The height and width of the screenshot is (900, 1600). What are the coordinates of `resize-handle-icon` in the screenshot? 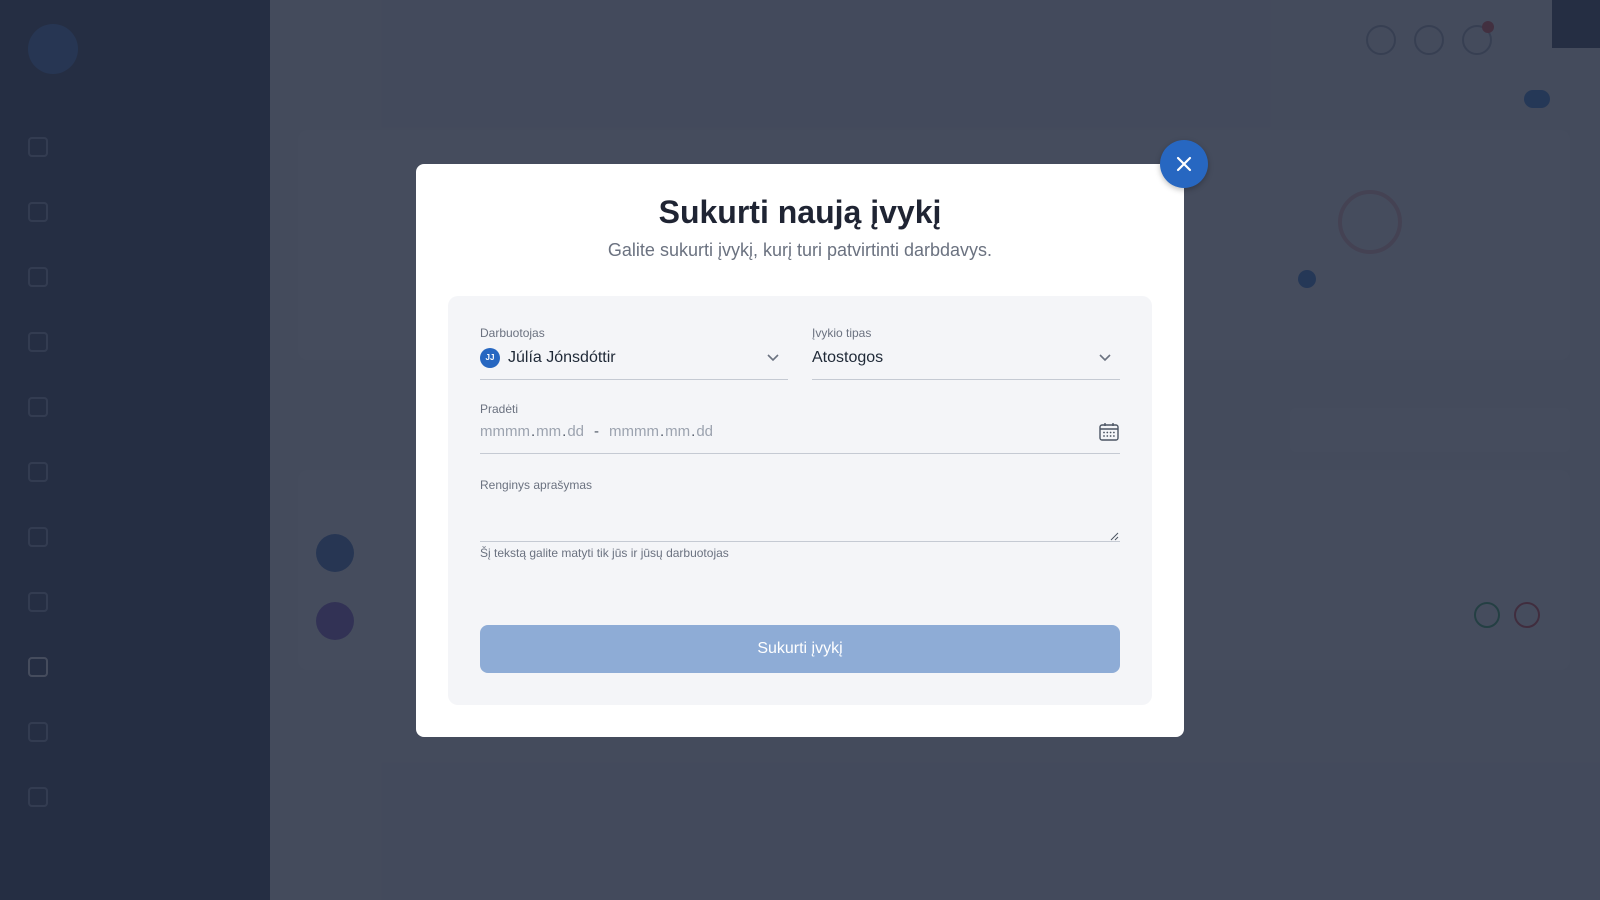 It's located at (1114, 536).